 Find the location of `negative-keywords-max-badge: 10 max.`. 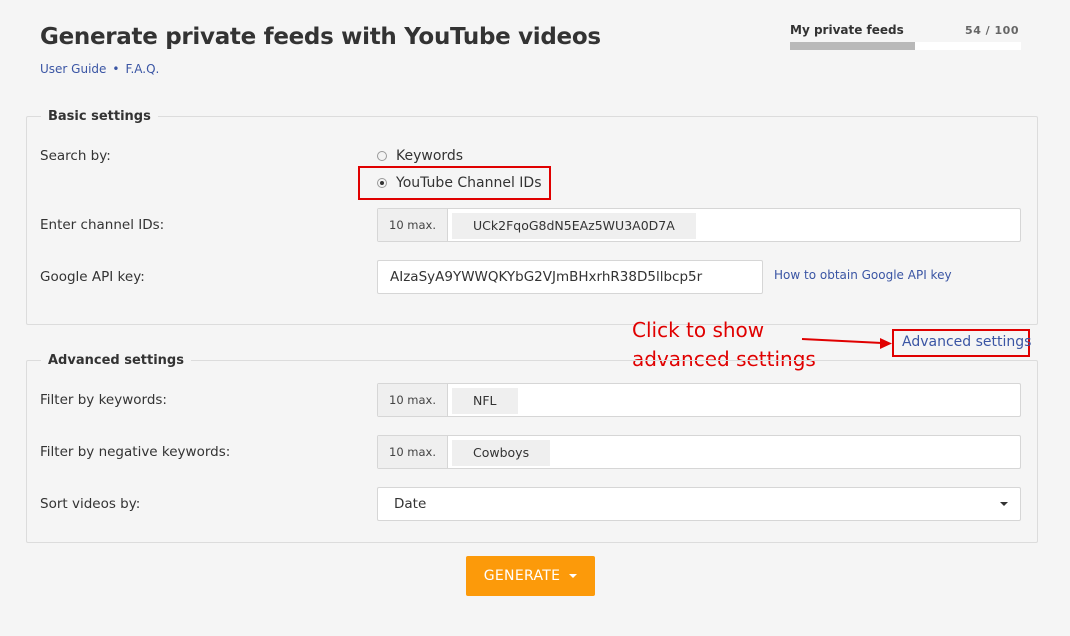

negative-keywords-max-badge: 10 max. is located at coordinates (413, 452).